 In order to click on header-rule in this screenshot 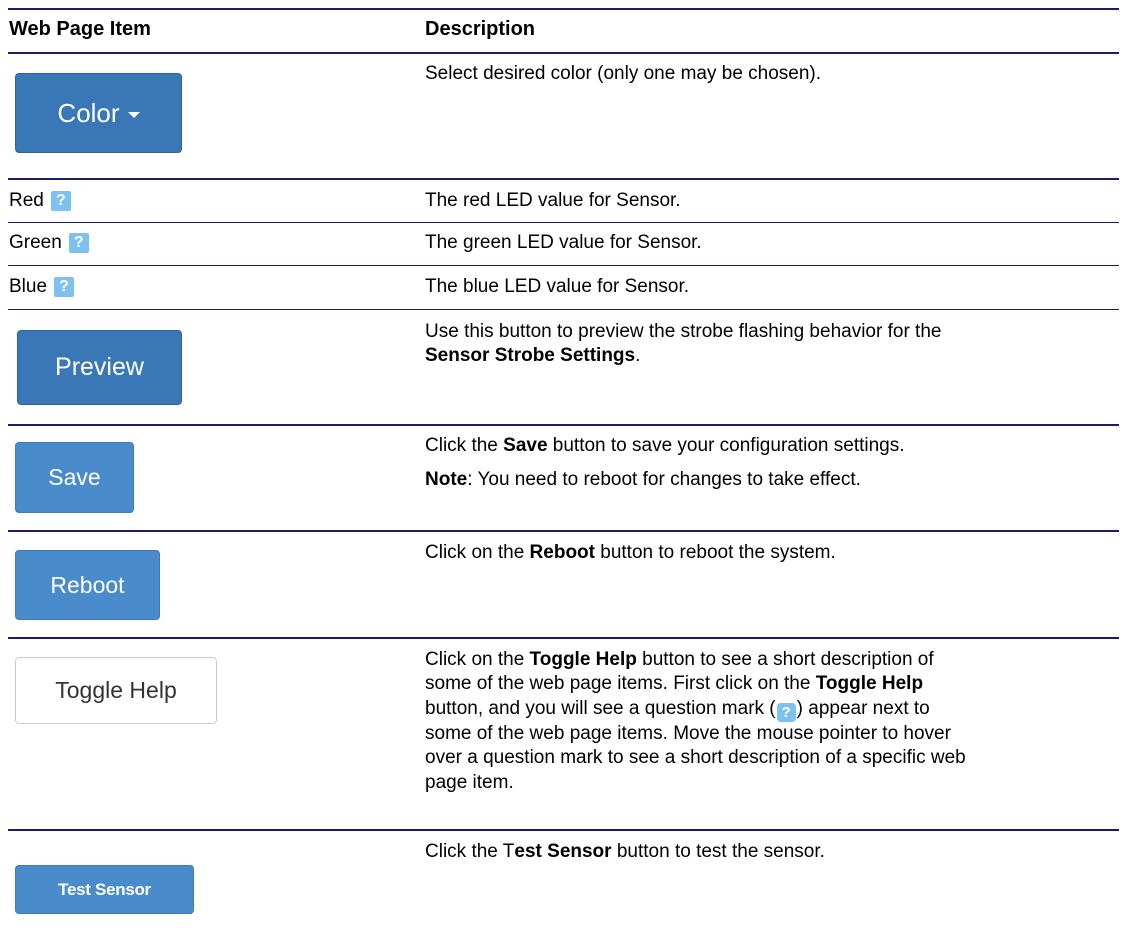, I will do `click(563, 53)`.